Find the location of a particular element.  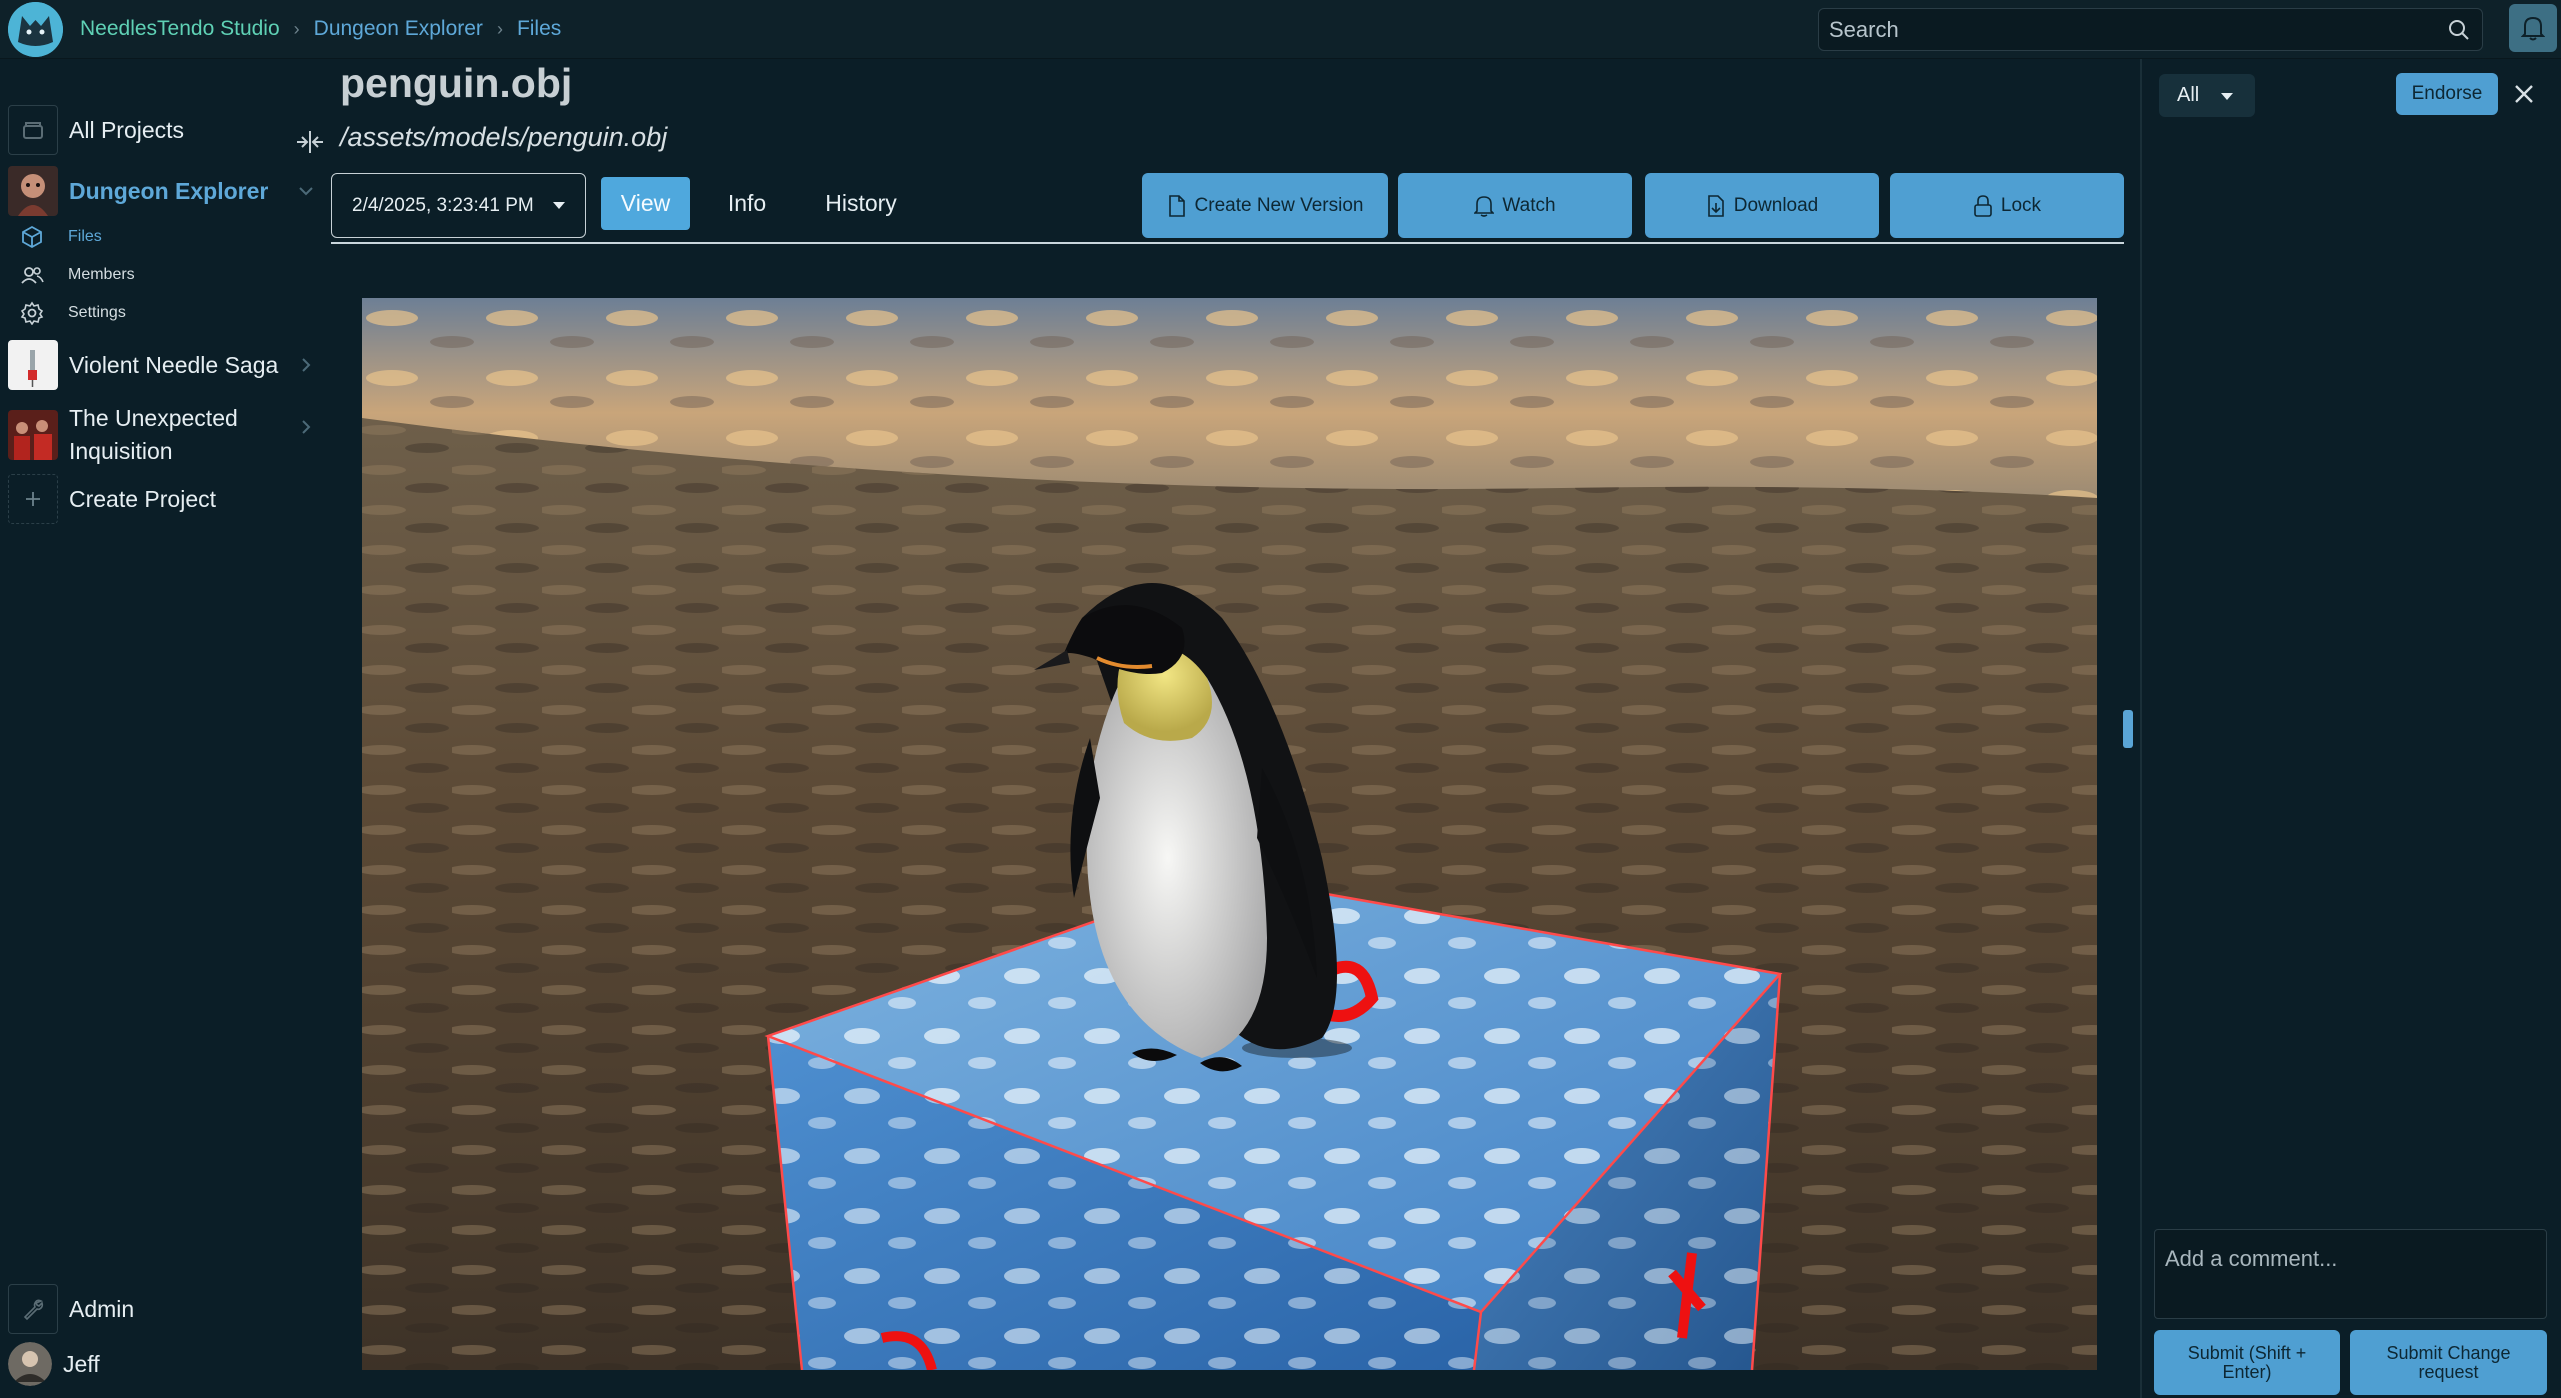

user-name: Jeff is located at coordinates (81, 1363).